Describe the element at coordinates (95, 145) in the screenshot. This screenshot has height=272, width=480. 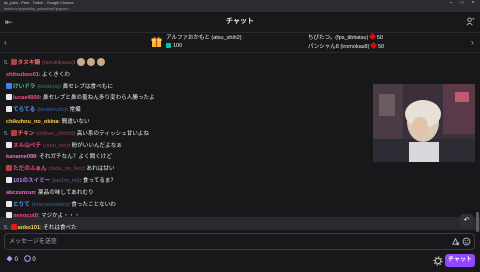
I see `message-text: : 粉がいいんだよなぁ` at that location.